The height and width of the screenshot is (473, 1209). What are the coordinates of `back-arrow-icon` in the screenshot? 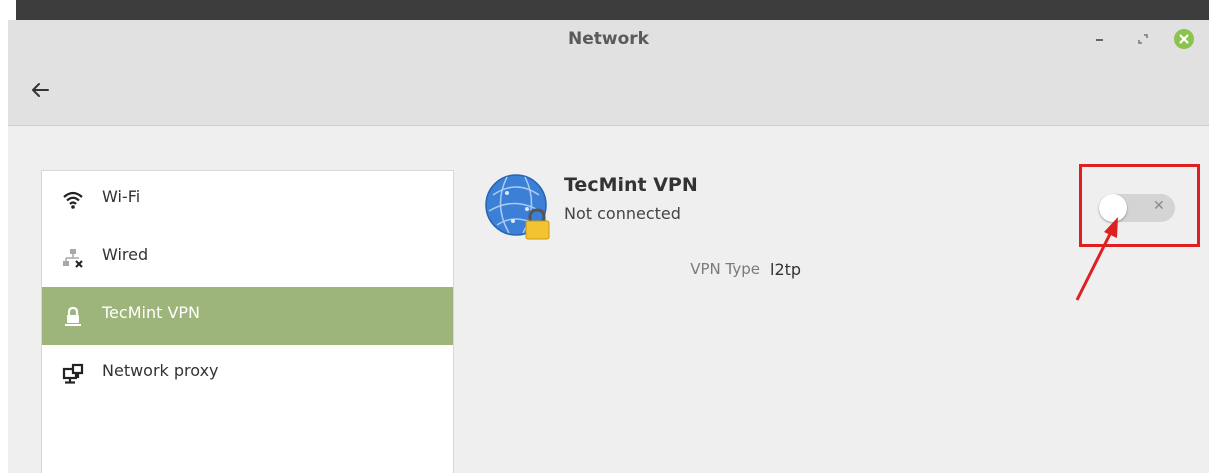 It's located at (40, 90).